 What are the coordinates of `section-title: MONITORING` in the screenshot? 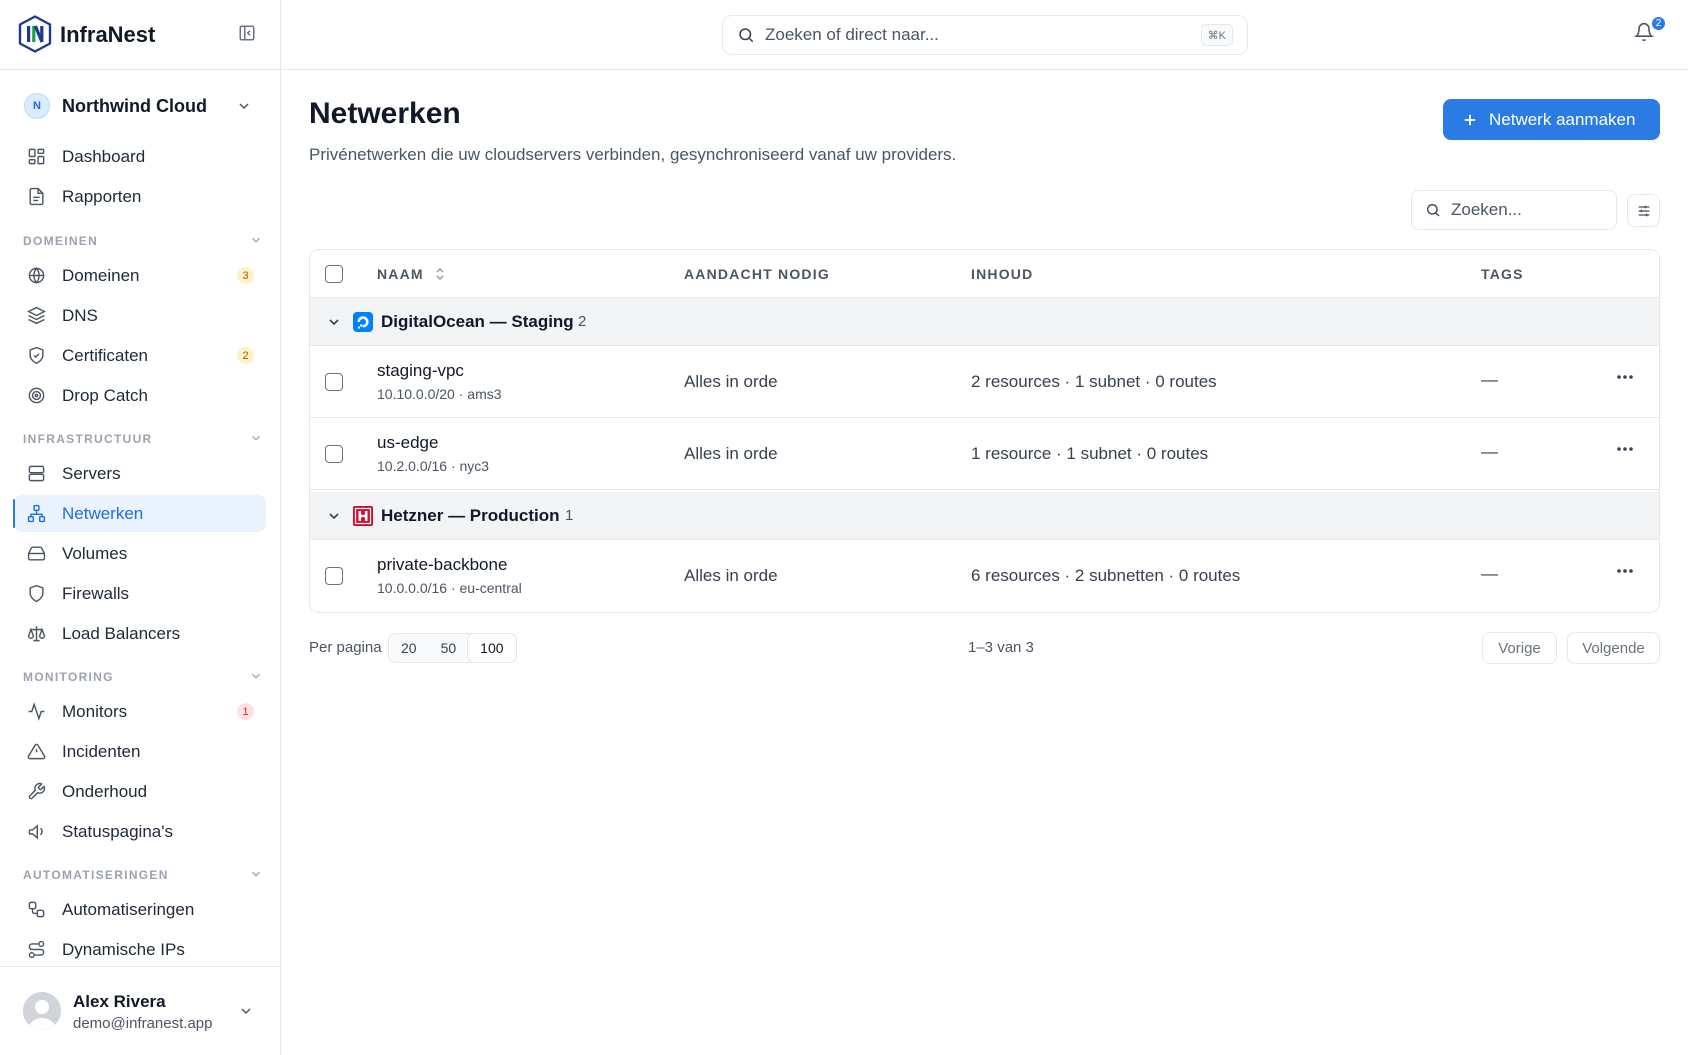 It's located at (68, 677).